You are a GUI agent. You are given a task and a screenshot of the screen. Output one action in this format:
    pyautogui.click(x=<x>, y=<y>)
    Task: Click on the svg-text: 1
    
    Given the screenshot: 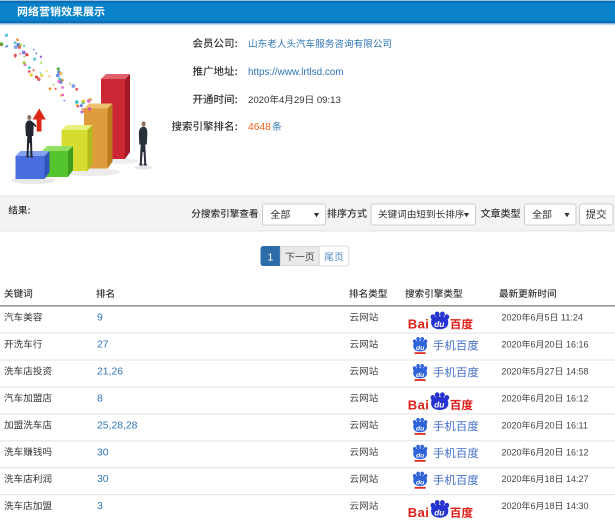 What is the action you would take?
    pyautogui.click(x=270, y=257)
    